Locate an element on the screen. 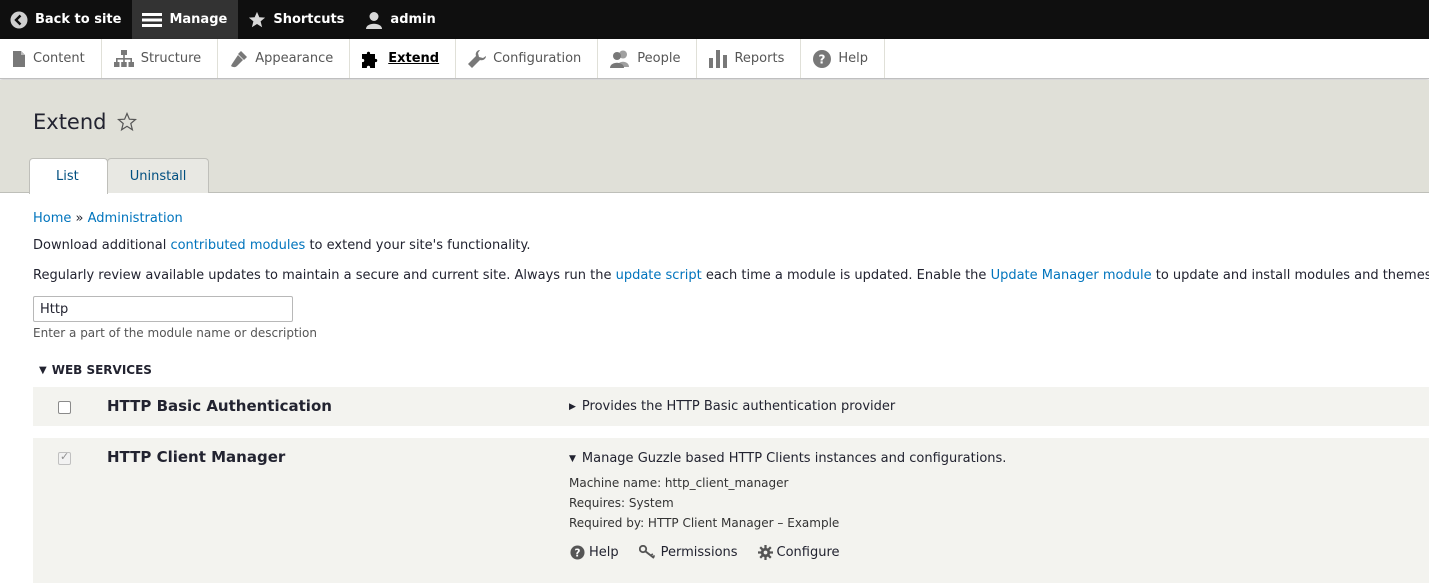  menu-item-label: People is located at coordinates (659, 58).